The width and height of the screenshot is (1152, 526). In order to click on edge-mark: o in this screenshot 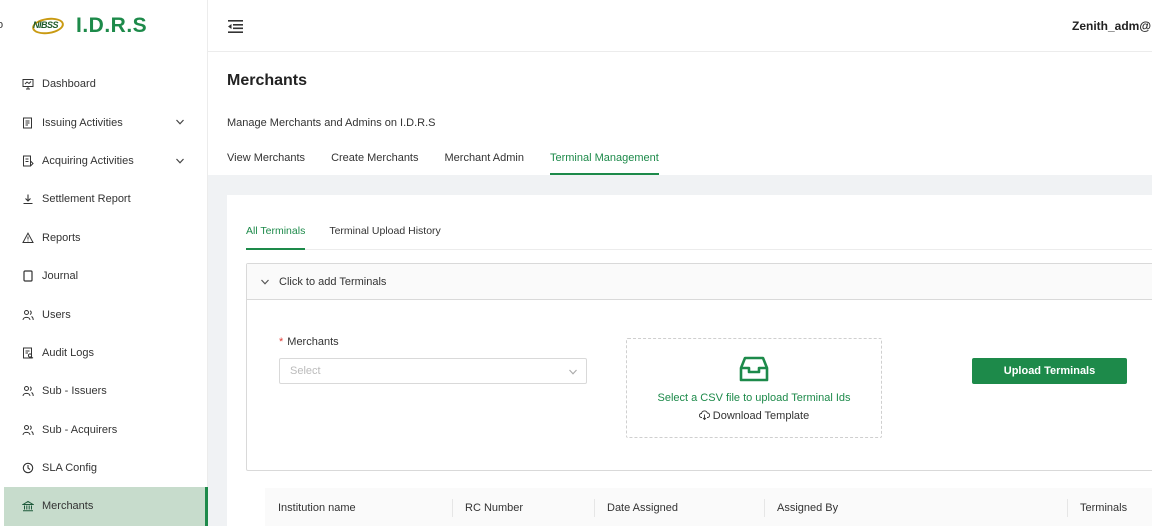, I will do `click(2, 25)`.